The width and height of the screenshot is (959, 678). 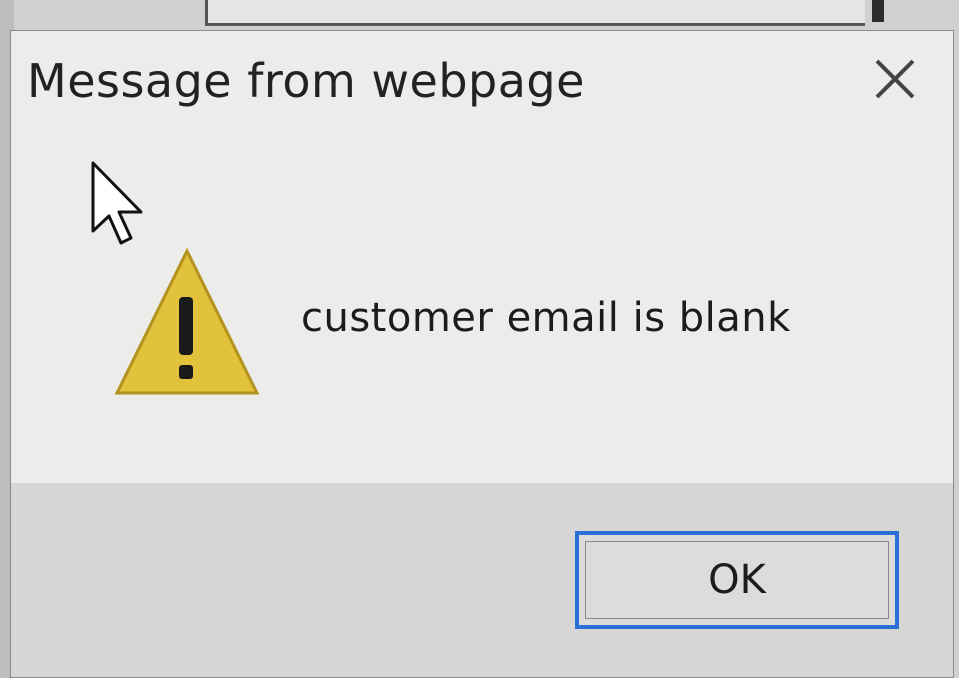 What do you see at coordinates (117, 203) in the screenshot?
I see `mouse-pointer-icon` at bounding box center [117, 203].